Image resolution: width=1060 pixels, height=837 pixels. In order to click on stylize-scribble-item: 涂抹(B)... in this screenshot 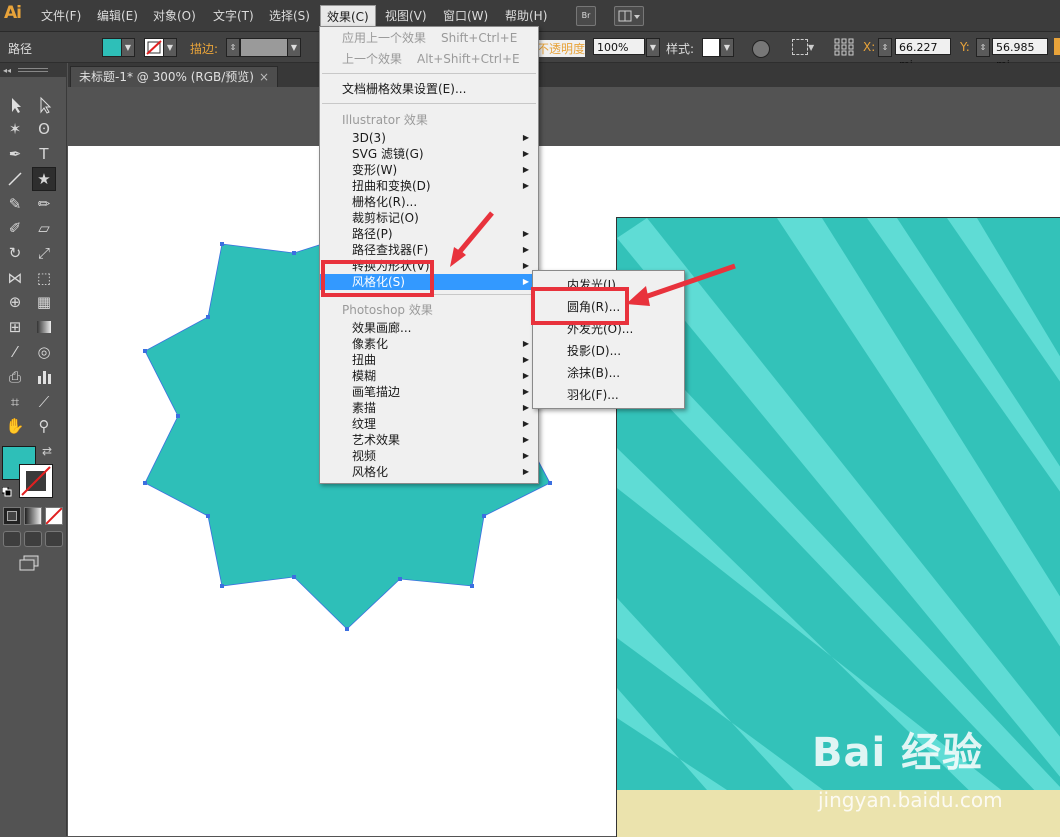, I will do `click(608, 373)`.